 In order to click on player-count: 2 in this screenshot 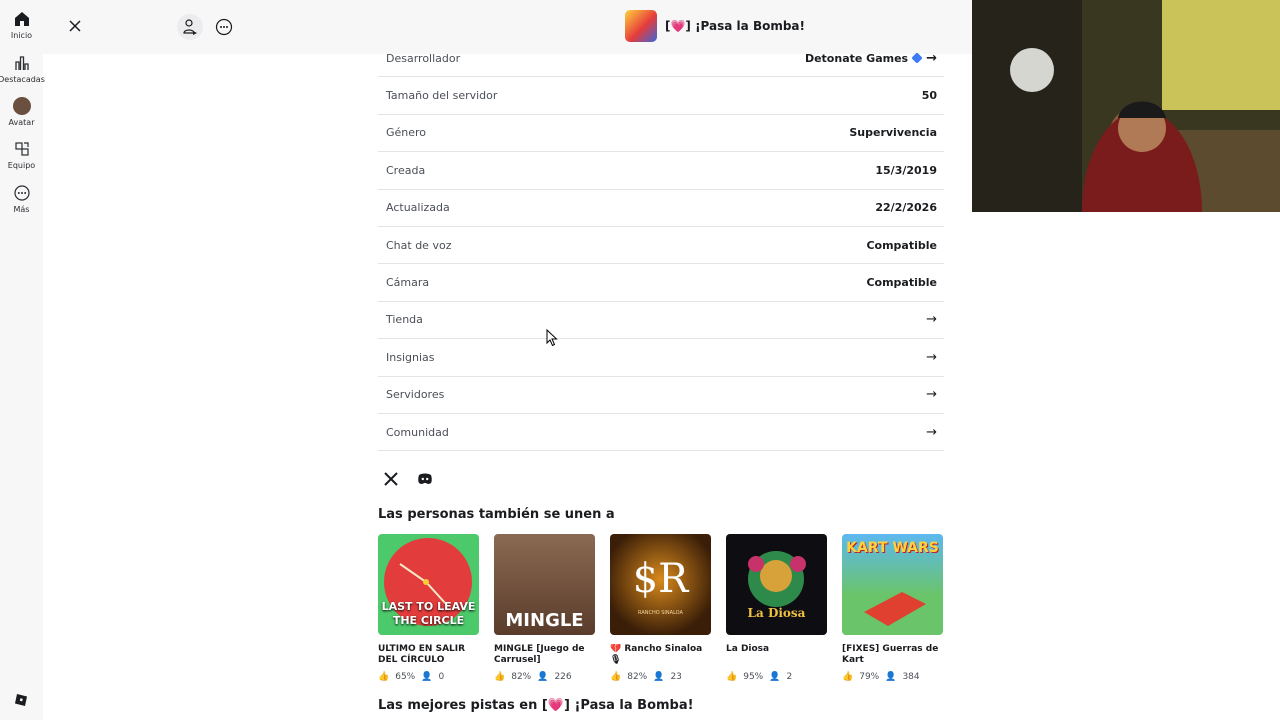, I will do `click(789, 677)`.